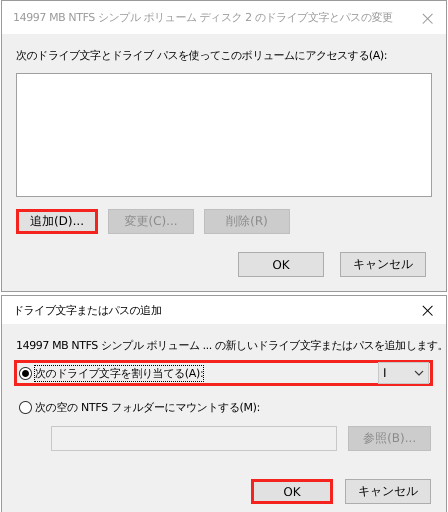  I want to click on folder-path-field, so click(194, 438).